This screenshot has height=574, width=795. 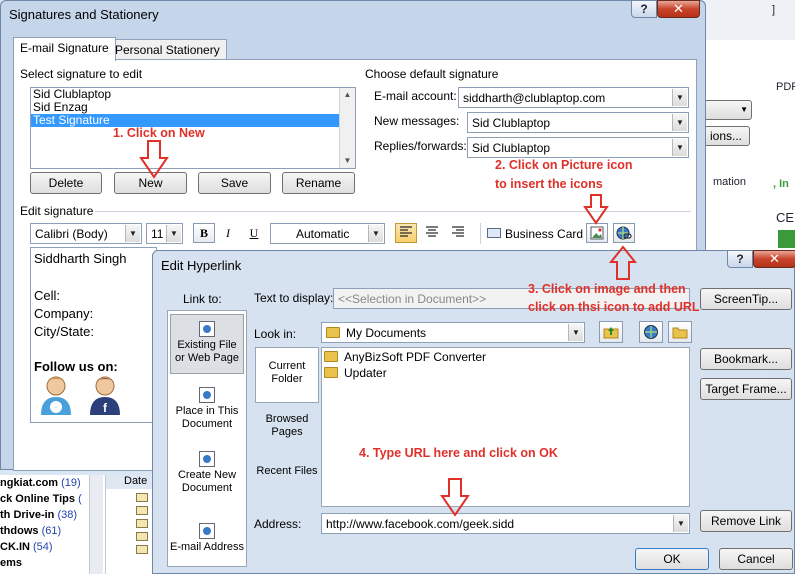 What do you see at coordinates (727, 110) in the screenshot?
I see `bg-dropdown: ▼` at bounding box center [727, 110].